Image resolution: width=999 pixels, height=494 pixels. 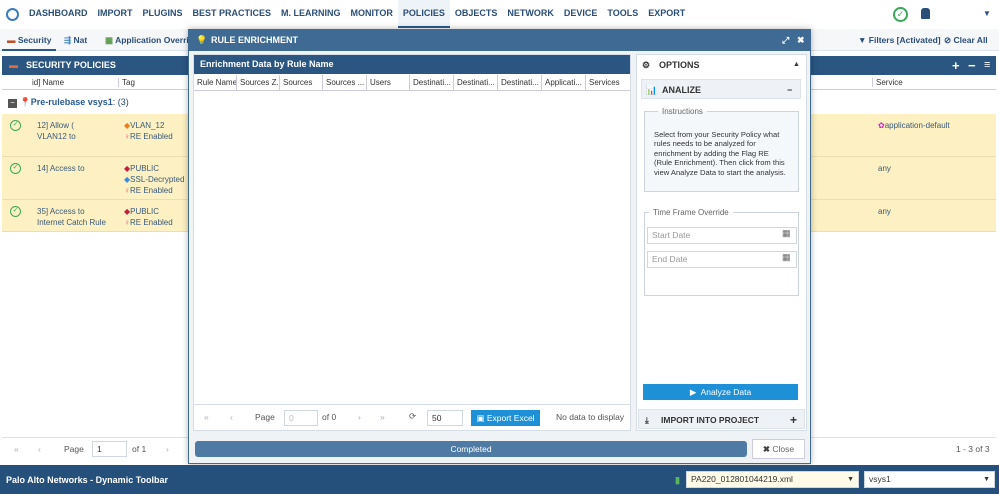 What do you see at coordinates (388, 83) in the screenshot?
I see `col-users: Users` at bounding box center [388, 83].